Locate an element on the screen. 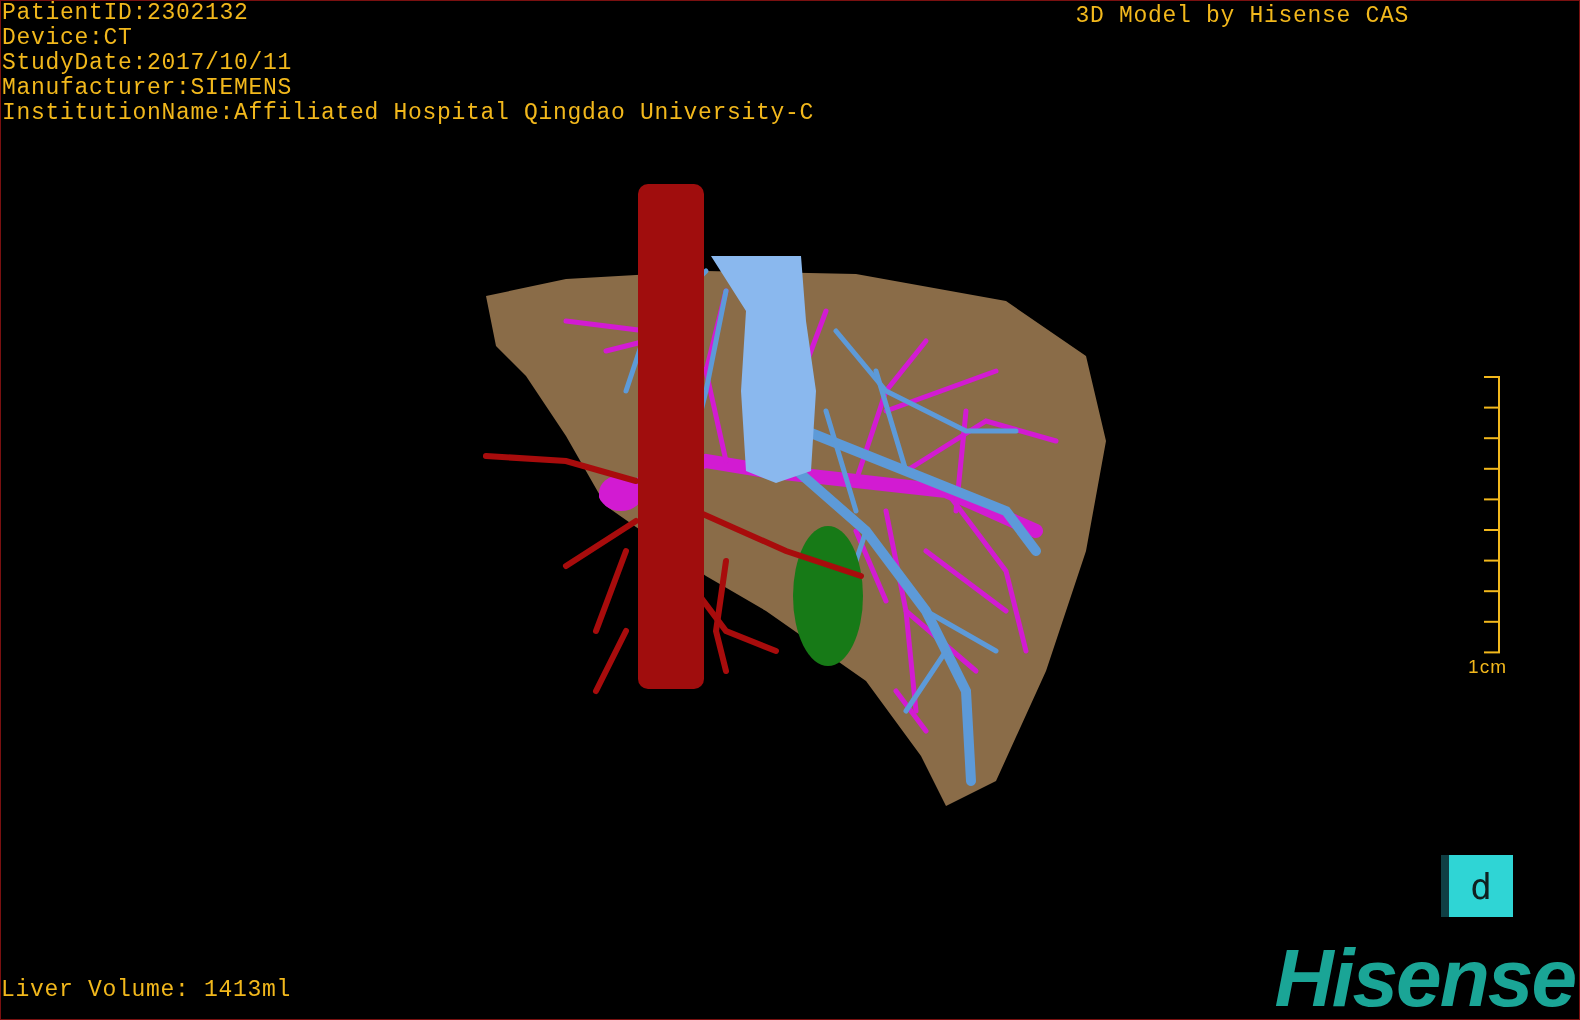  scale-label: 1cm is located at coordinates (1487, 667).